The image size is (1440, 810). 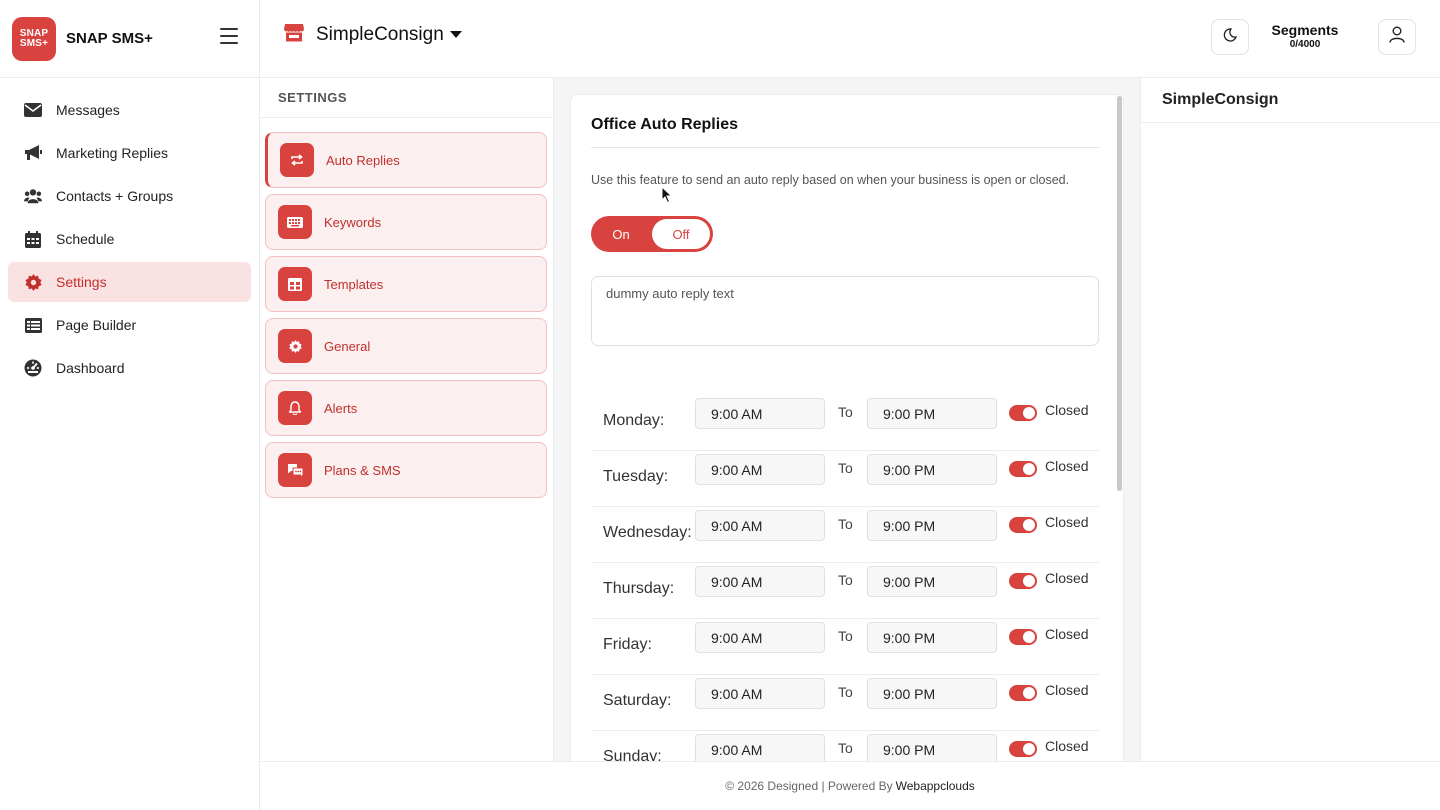 What do you see at coordinates (845, 311) in the screenshot?
I see `auto-reply-text-input: dummy auto reply text` at bounding box center [845, 311].